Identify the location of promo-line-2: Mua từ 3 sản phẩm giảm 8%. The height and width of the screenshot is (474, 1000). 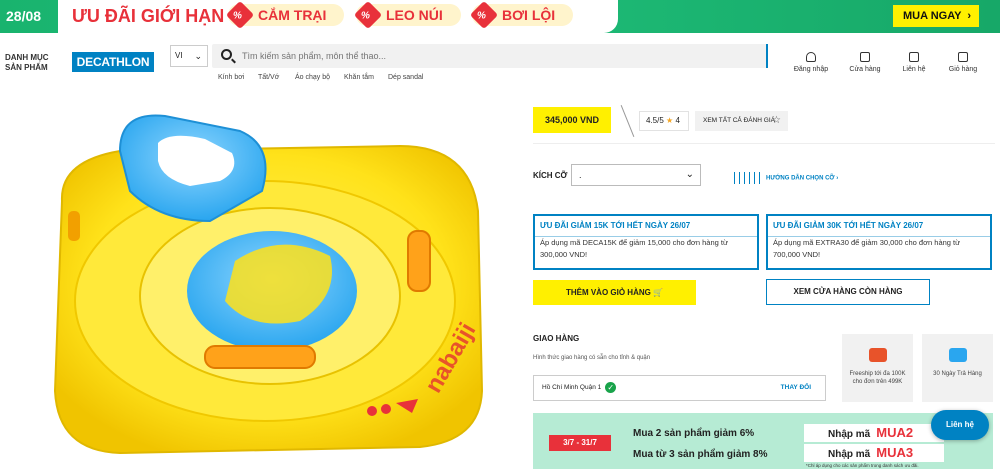
(700, 454).